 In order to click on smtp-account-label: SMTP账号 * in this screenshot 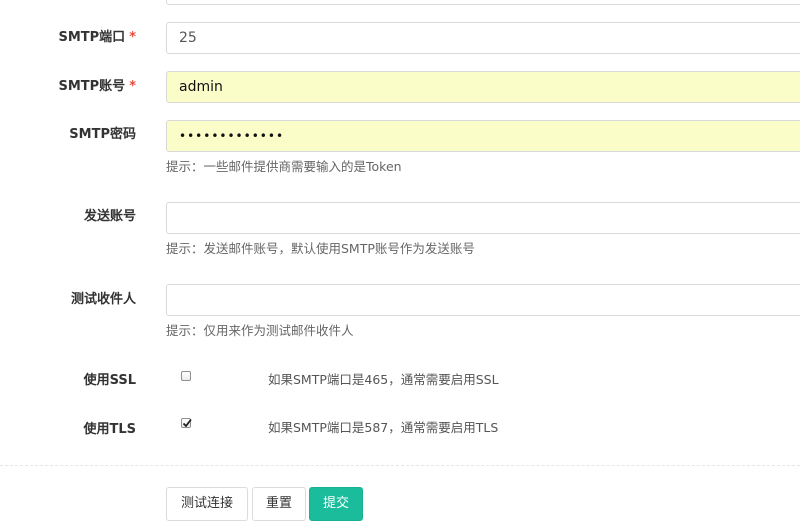, I will do `click(68, 87)`.